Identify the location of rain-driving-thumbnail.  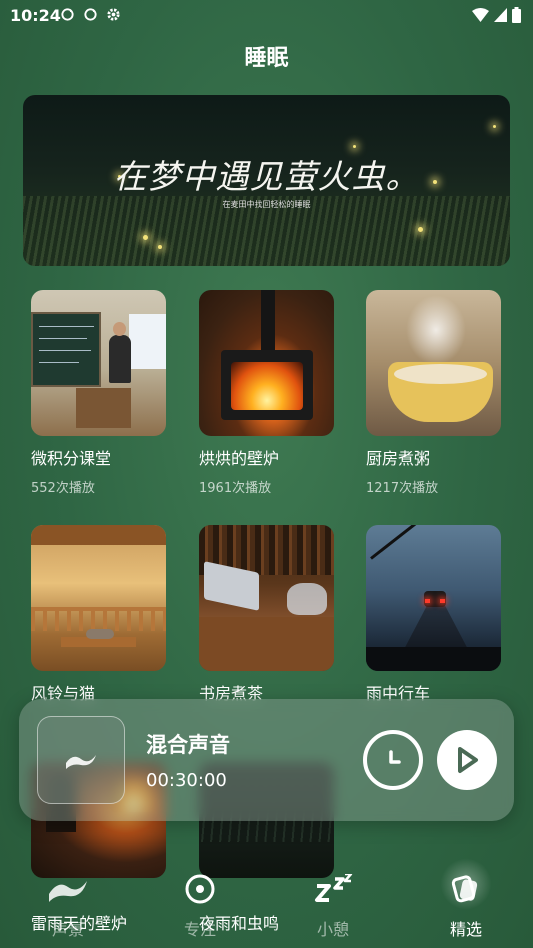
(433, 598).